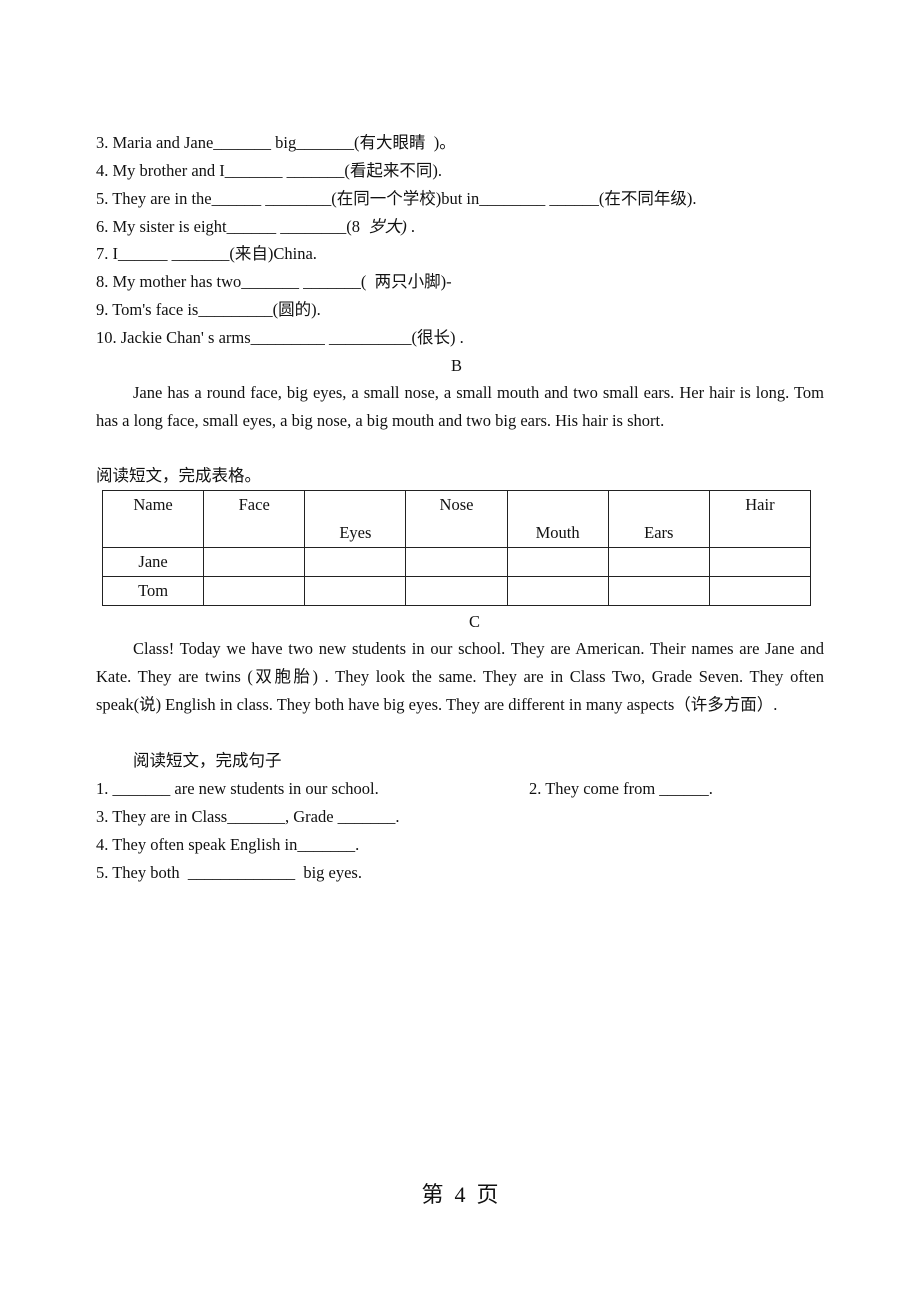 The height and width of the screenshot is (1300, 920). What do you see at coordinates (658, 519) in the screenshot?
I see `header-cell: Ears` at bounding box center [658, 519].